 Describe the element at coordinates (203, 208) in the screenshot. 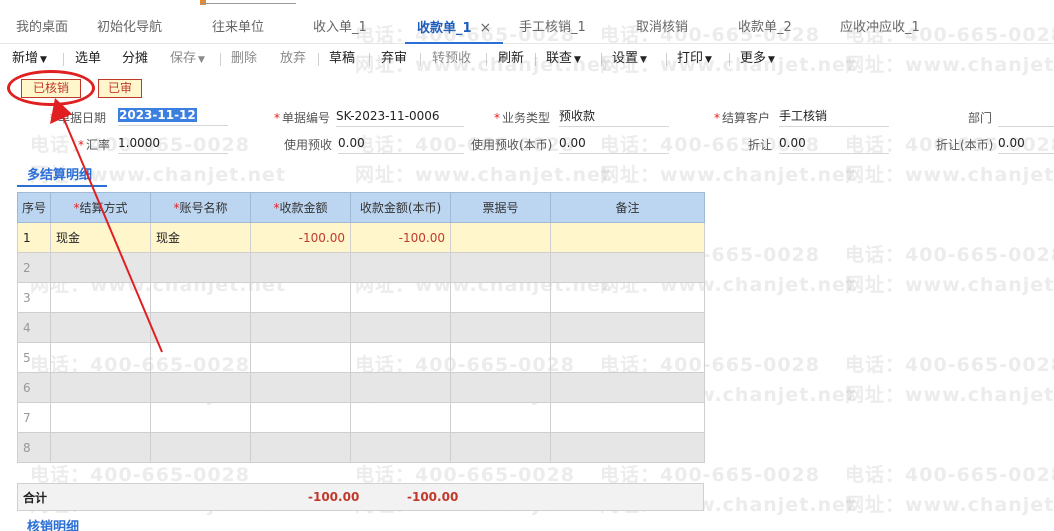

I see `col-header-account-text: 账号名称` at that location.